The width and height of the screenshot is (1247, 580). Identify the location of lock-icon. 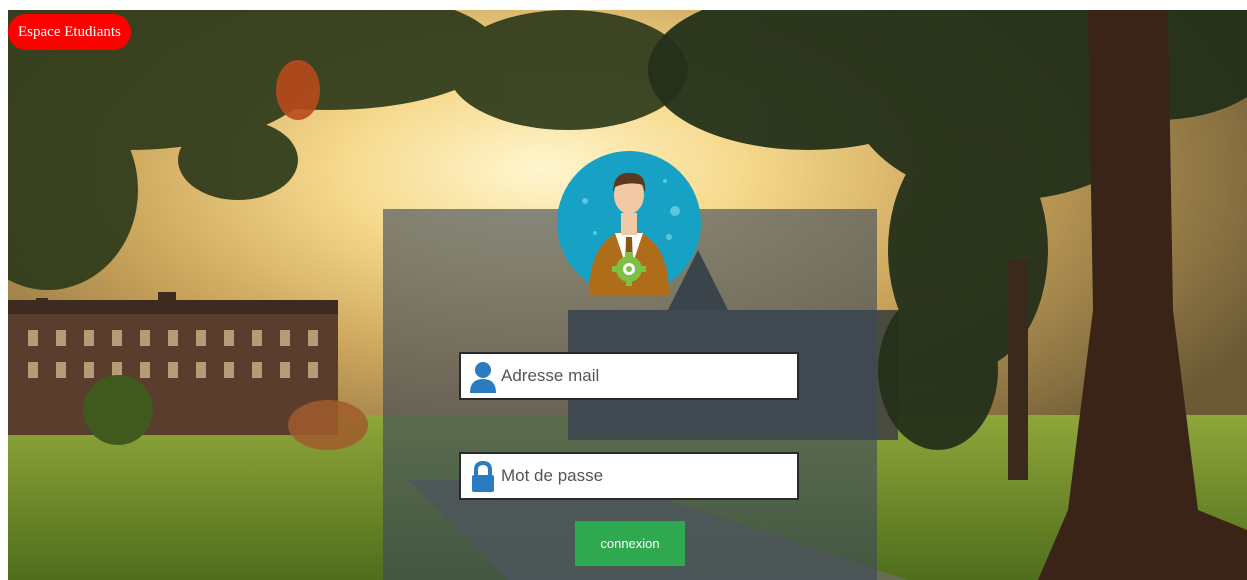
(483, 476).